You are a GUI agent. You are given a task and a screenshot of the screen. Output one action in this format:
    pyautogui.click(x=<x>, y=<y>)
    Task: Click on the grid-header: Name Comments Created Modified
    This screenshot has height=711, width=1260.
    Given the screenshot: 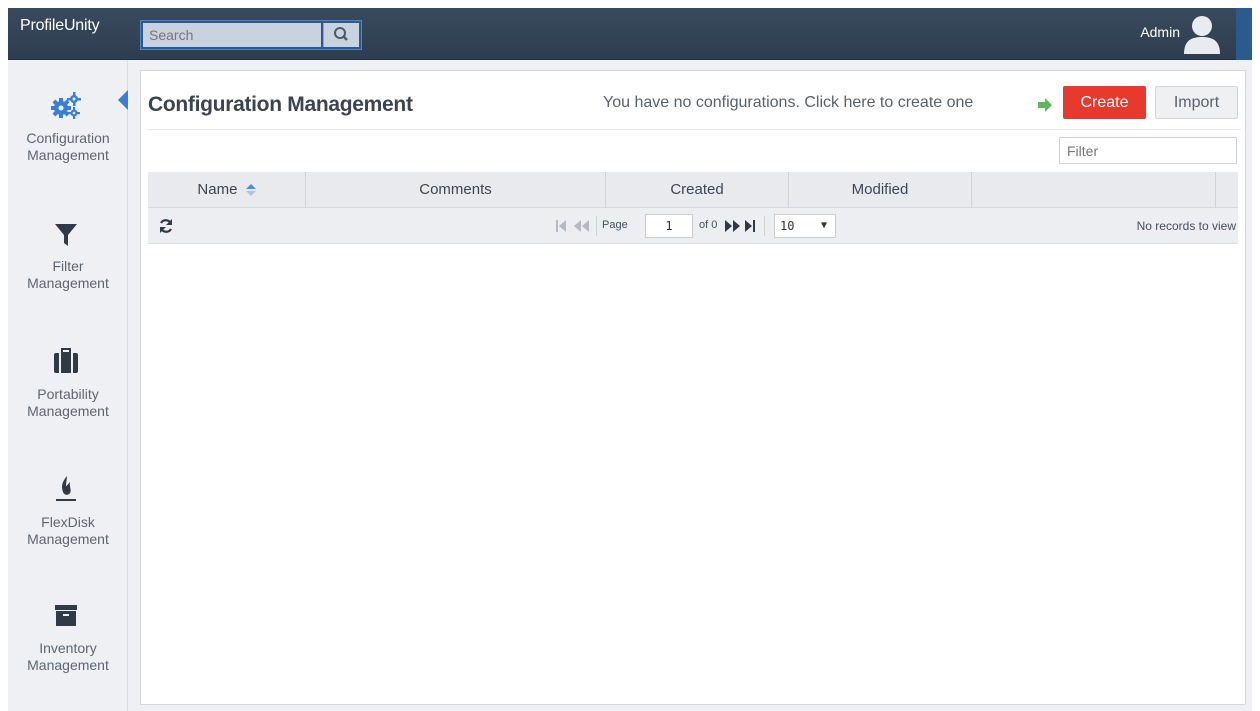 What is the action you would take?
    pyautogui.click(x=693, y=190)
    